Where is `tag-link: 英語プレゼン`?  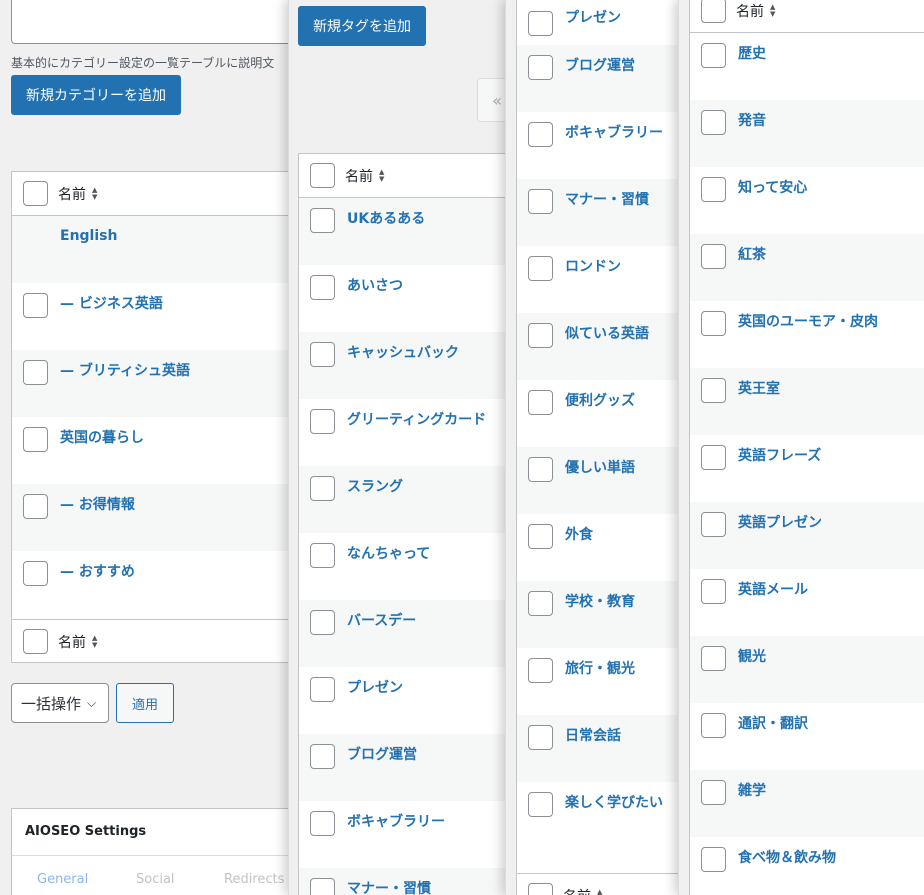
tag-link: 英語プレゼン is located at coordinates (780, 522).